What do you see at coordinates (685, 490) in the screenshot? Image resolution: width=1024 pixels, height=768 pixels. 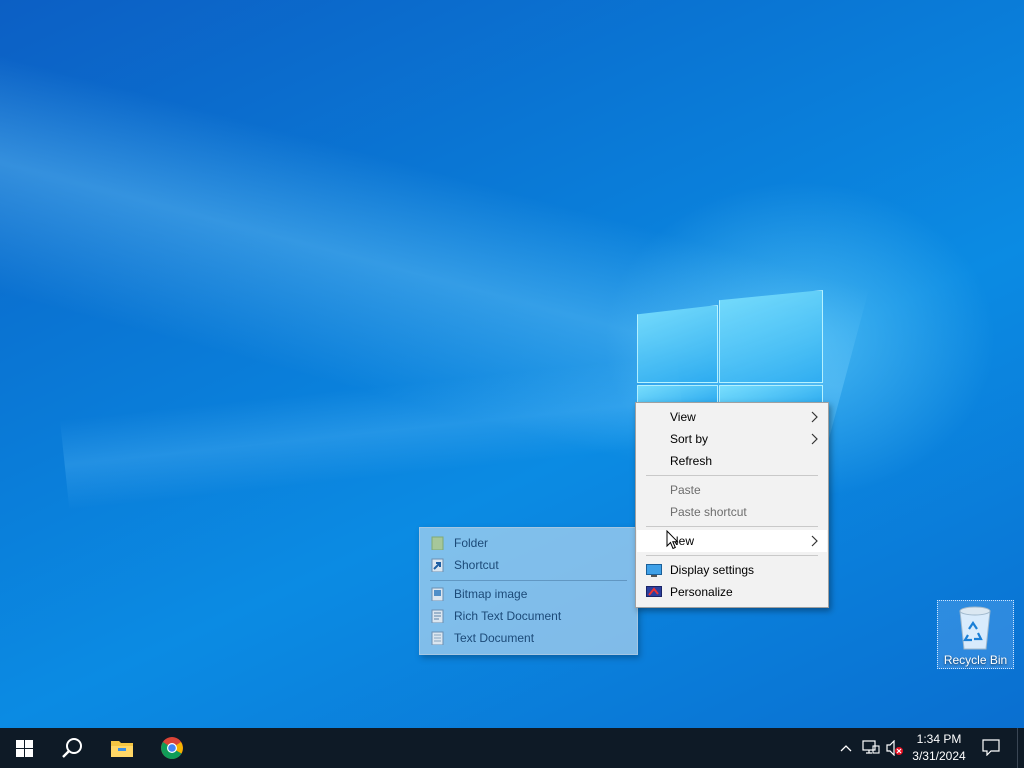 I see `menu-item-label: Paste` at bounding box center [685, 490].